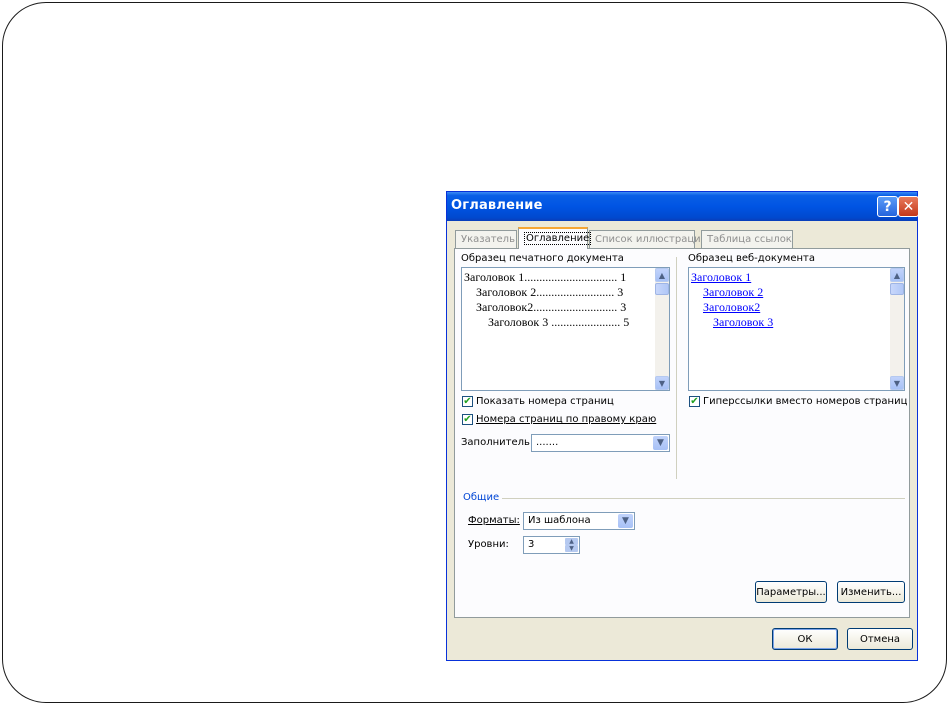 This screenshot has height=705, width=949. I want to click on tab-authorities: Таблица ссылок, so click(747, 239).